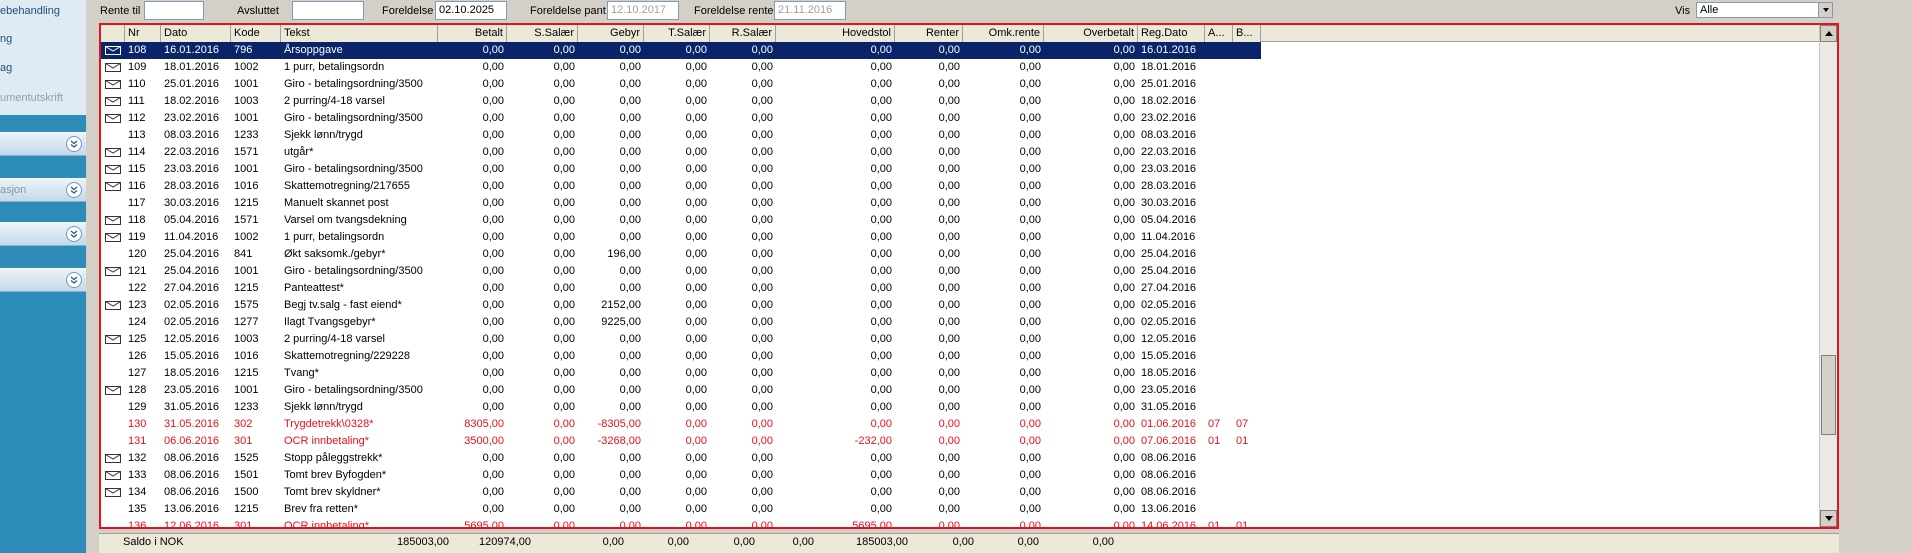  I want to click on avsluttet-input, so click(328, 10).